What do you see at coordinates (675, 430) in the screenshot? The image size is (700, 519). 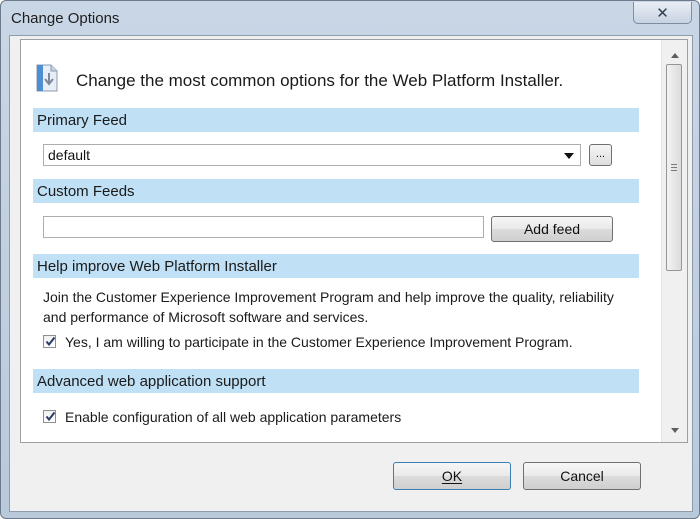 I see `scroll-down-icon` at bounding box center [675, 430].